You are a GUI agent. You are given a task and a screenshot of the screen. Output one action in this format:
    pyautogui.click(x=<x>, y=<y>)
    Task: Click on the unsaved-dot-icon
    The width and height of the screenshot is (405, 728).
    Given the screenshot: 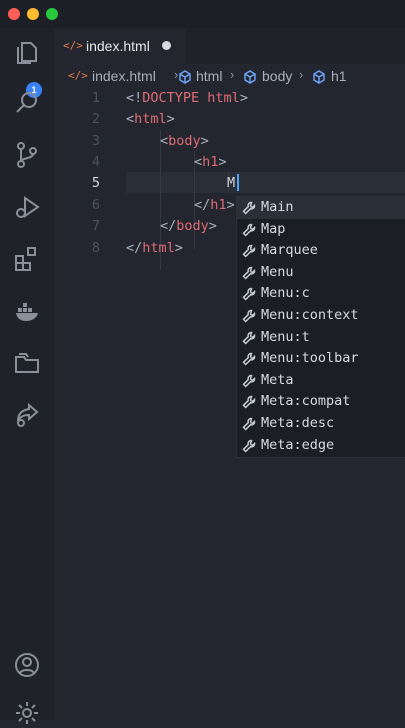 What is the action you would take?
    pyautogui.click(x=166, y=45)
    